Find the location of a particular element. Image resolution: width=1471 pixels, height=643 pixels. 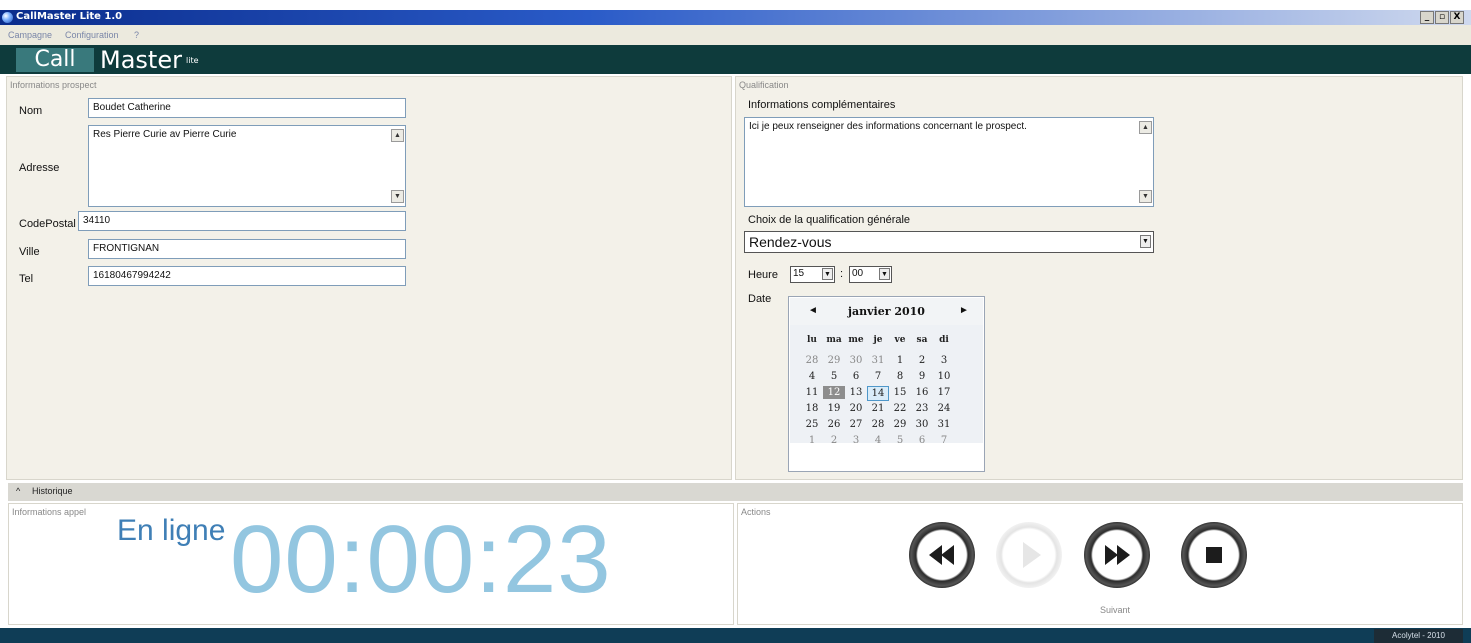

window-title: CallMaster Lite 1.0 is located at coordinates (69, 16).